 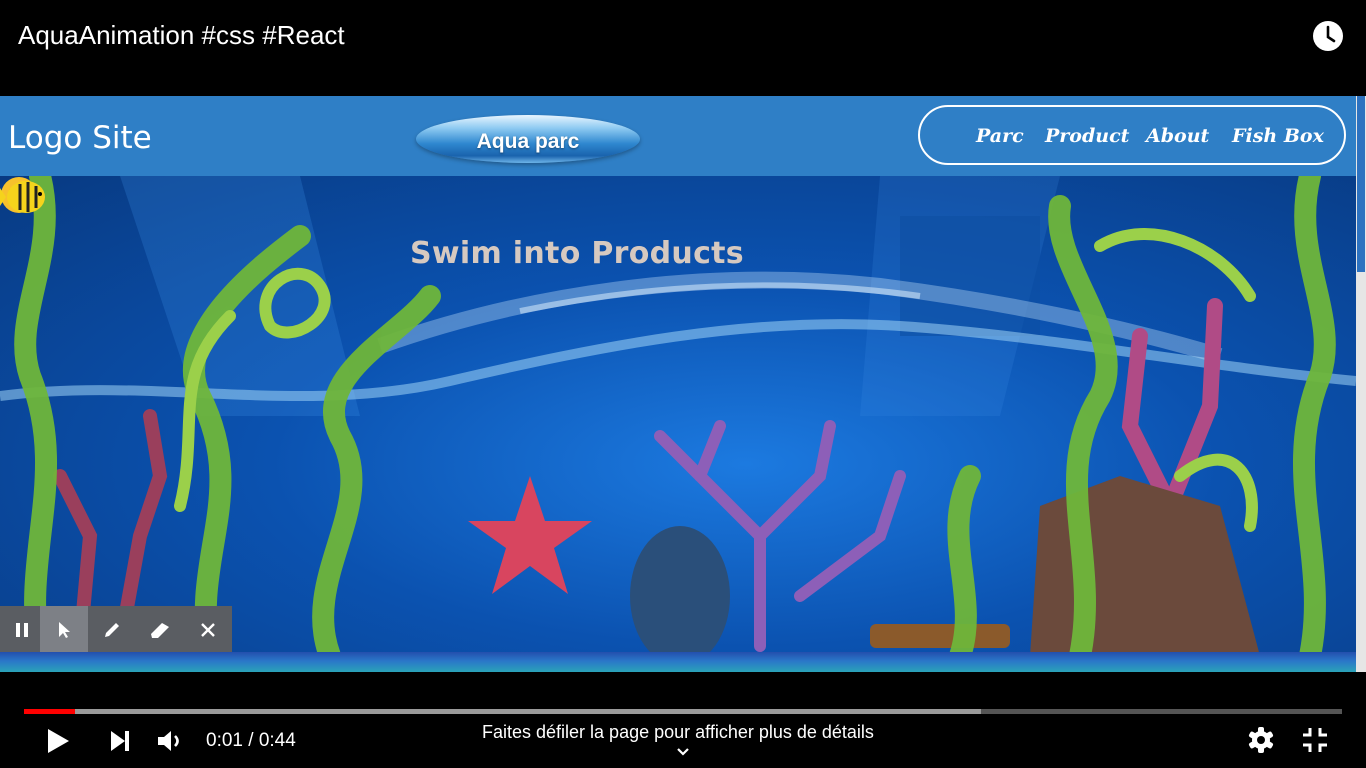 I want to click on video-title-bar: AquaAnimation #css #React, so click(x=683, y=48).